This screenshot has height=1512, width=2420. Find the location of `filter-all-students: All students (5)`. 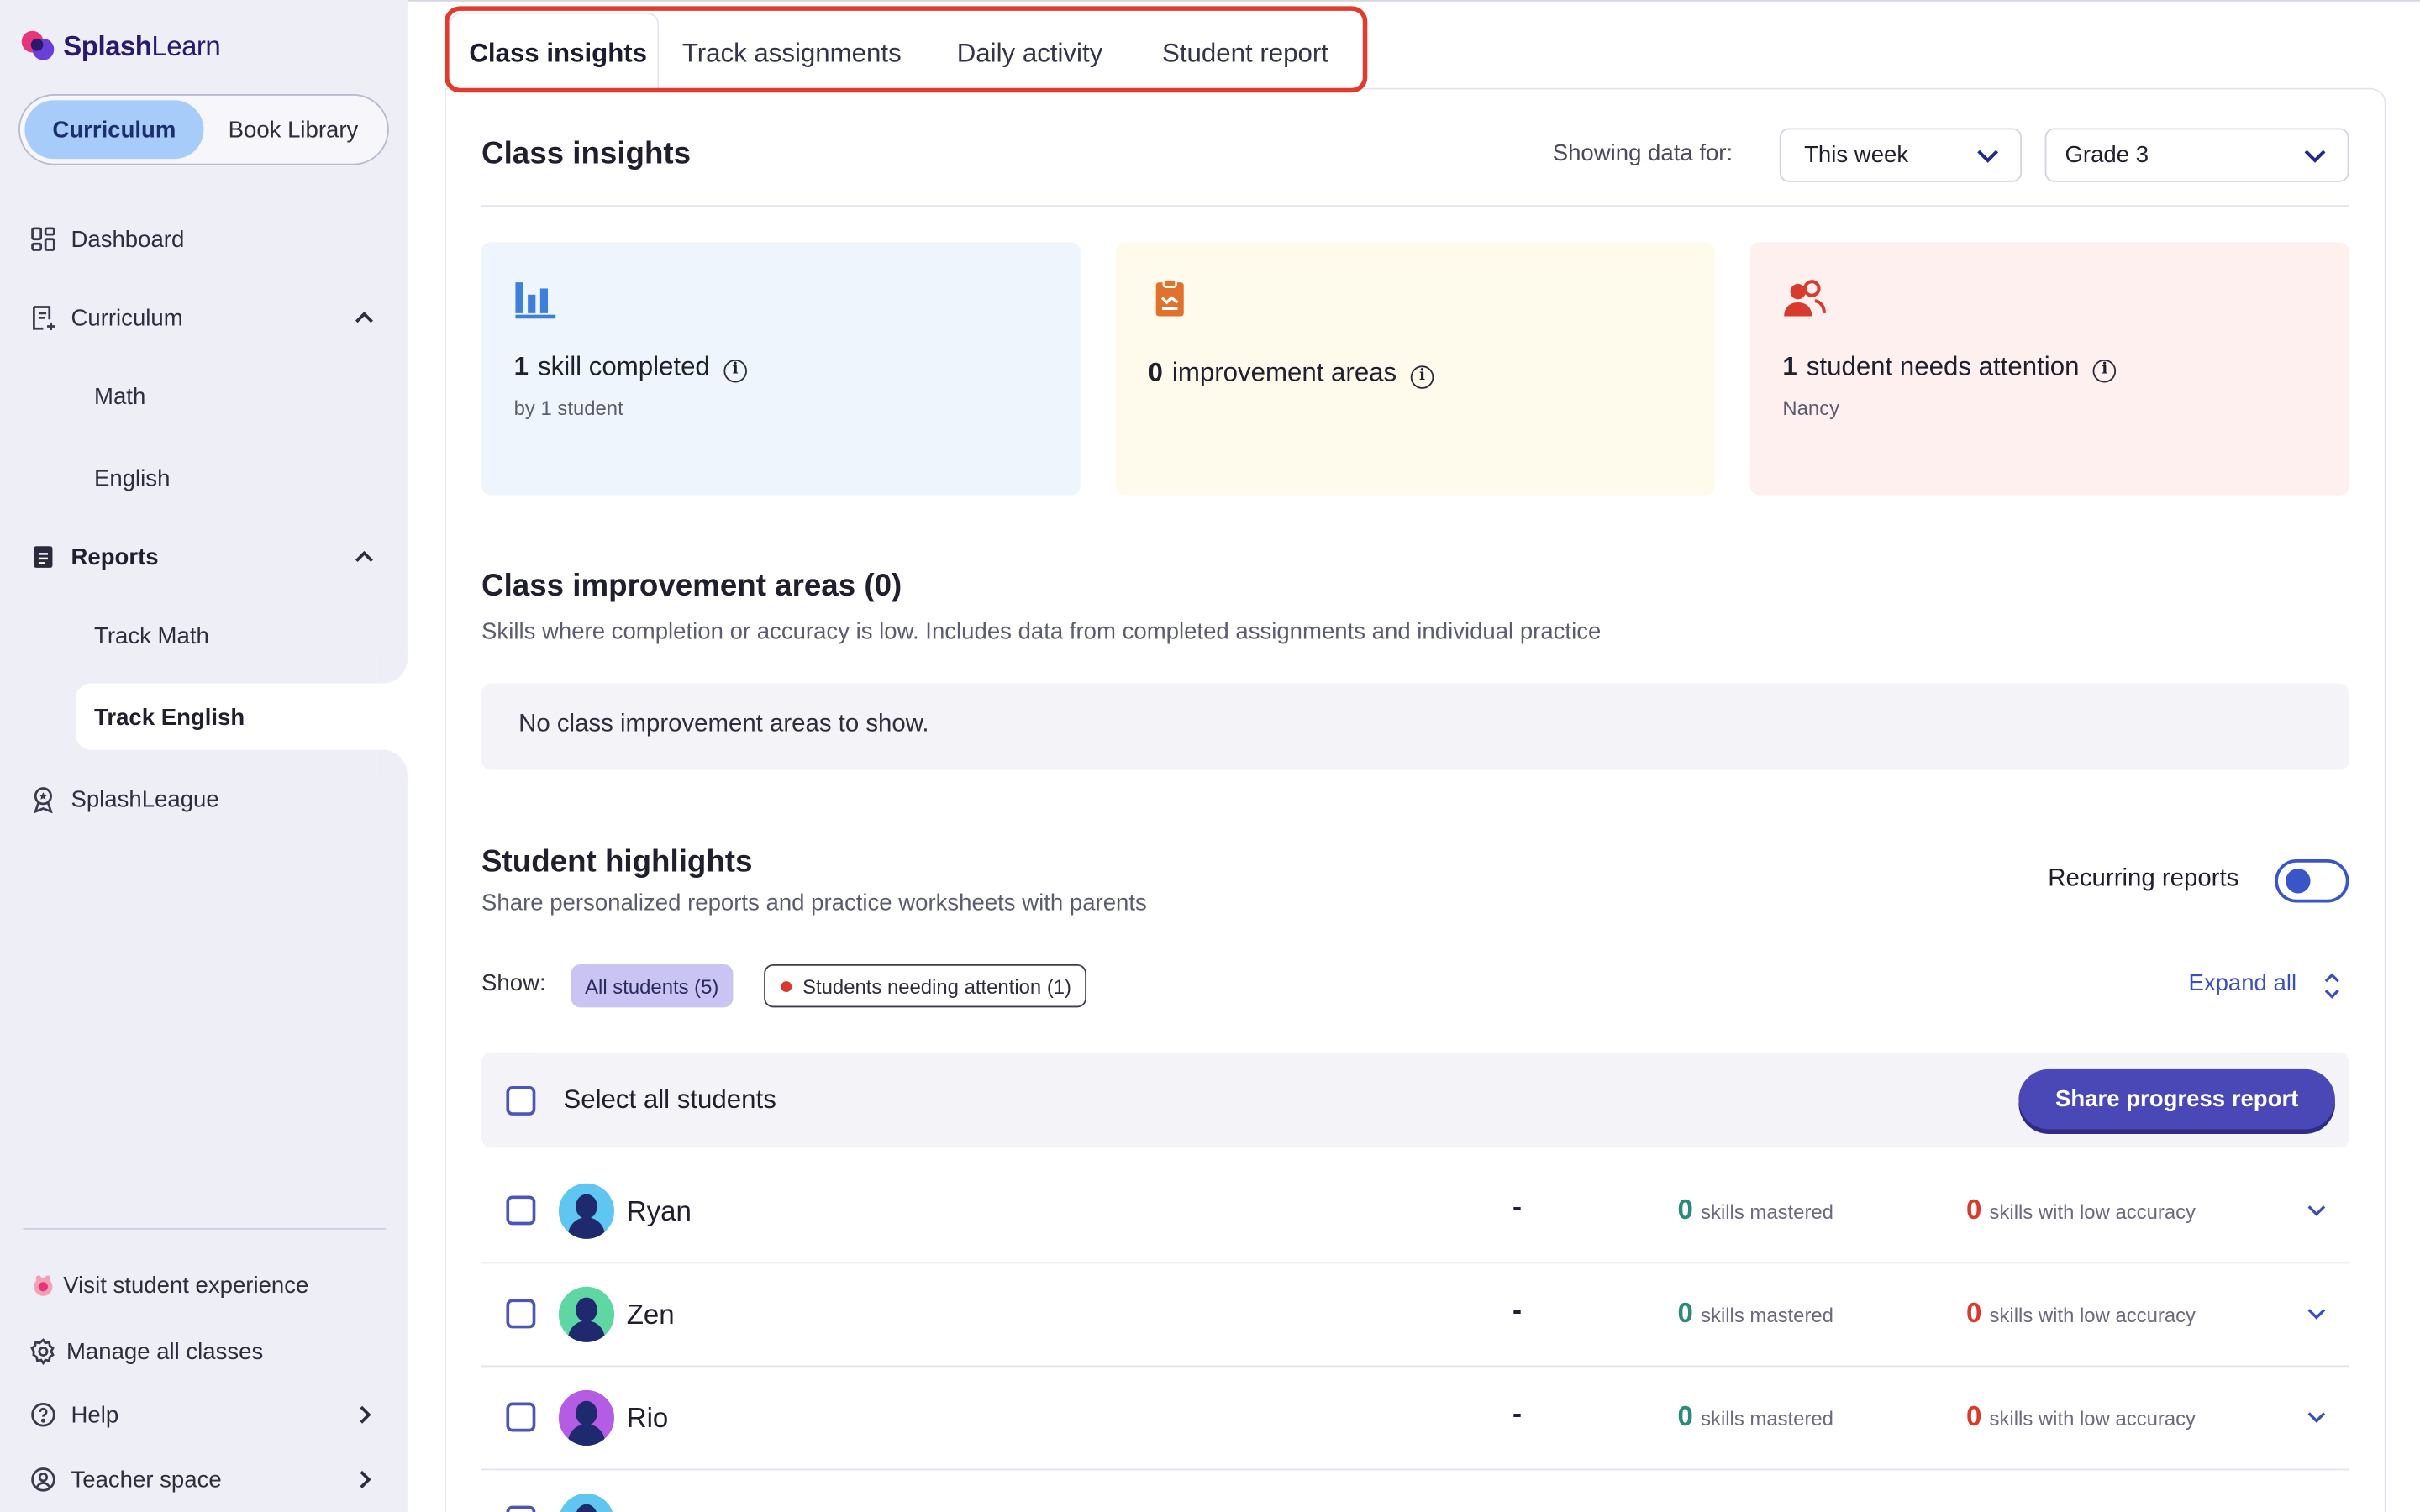

filter-all-students: All students (5) is located at coordinates (652, 985).